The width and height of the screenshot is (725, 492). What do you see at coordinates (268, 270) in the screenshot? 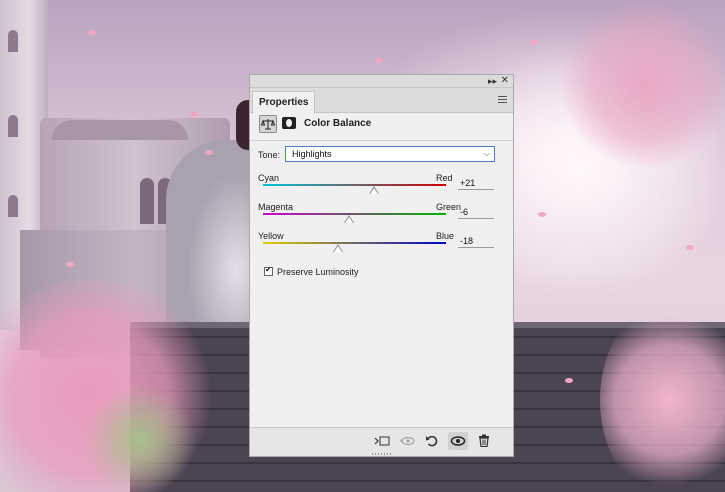
I see `preserve-luminosity-checkbox` at bounding box center [268, 270].